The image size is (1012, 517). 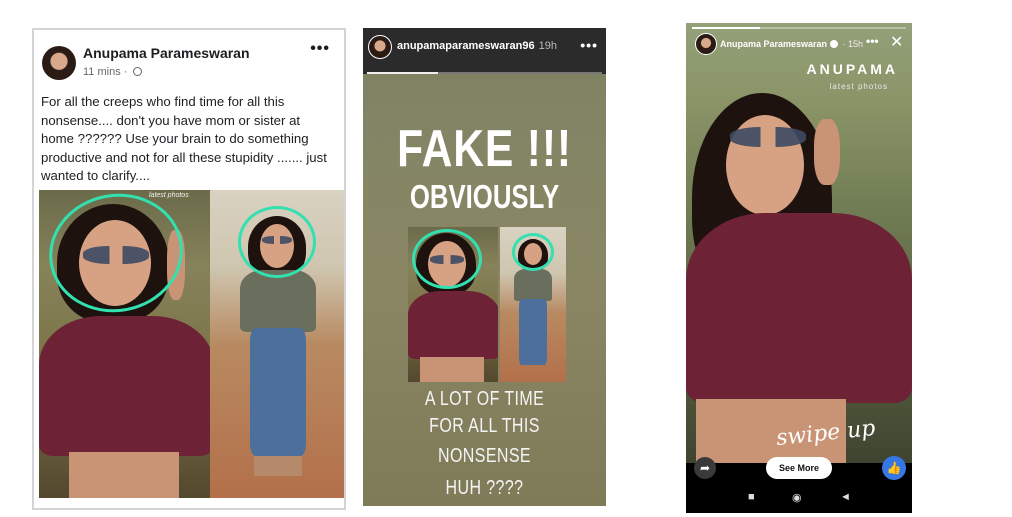 What do you see at coordinates (852, 44) in the screenshot?
I see `story-time: · 15h` at bounding box center [852, 44].